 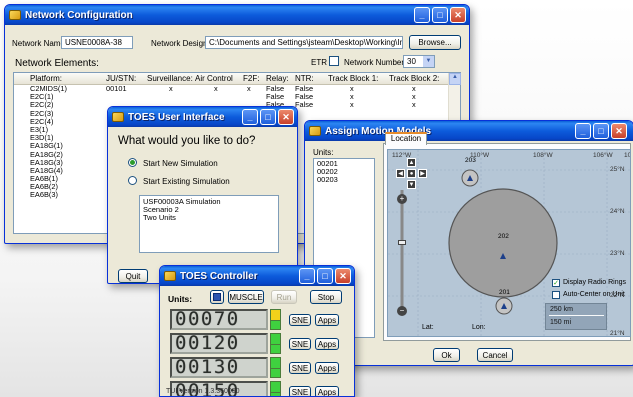 What do you see at coordinates (97, 42) in the screenshot?
I see `network-name-field: USNE0008A-38` at bounding box center [97, 42].